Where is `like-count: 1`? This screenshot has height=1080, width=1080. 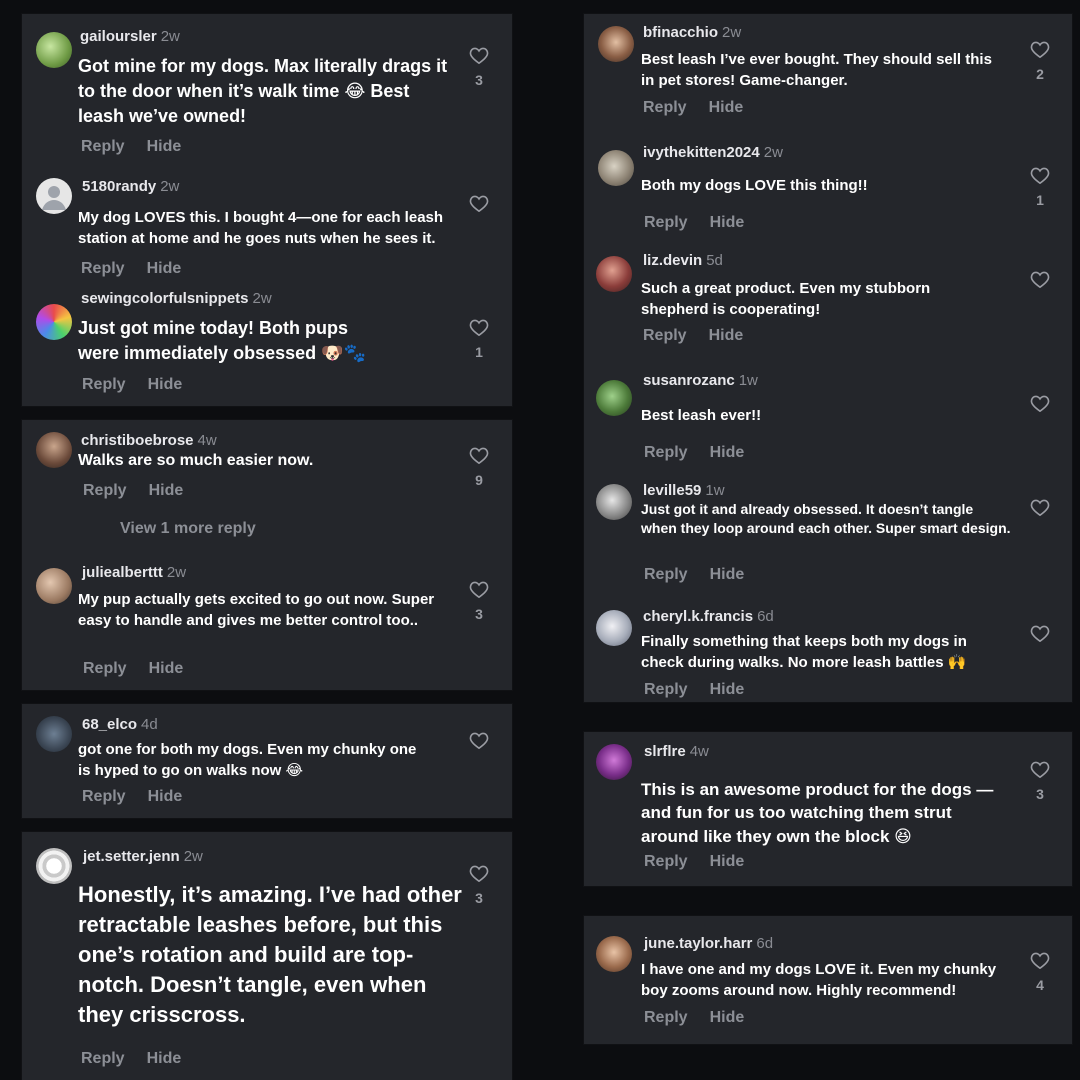
like-count: 1 is located at coordinates (479, 352).